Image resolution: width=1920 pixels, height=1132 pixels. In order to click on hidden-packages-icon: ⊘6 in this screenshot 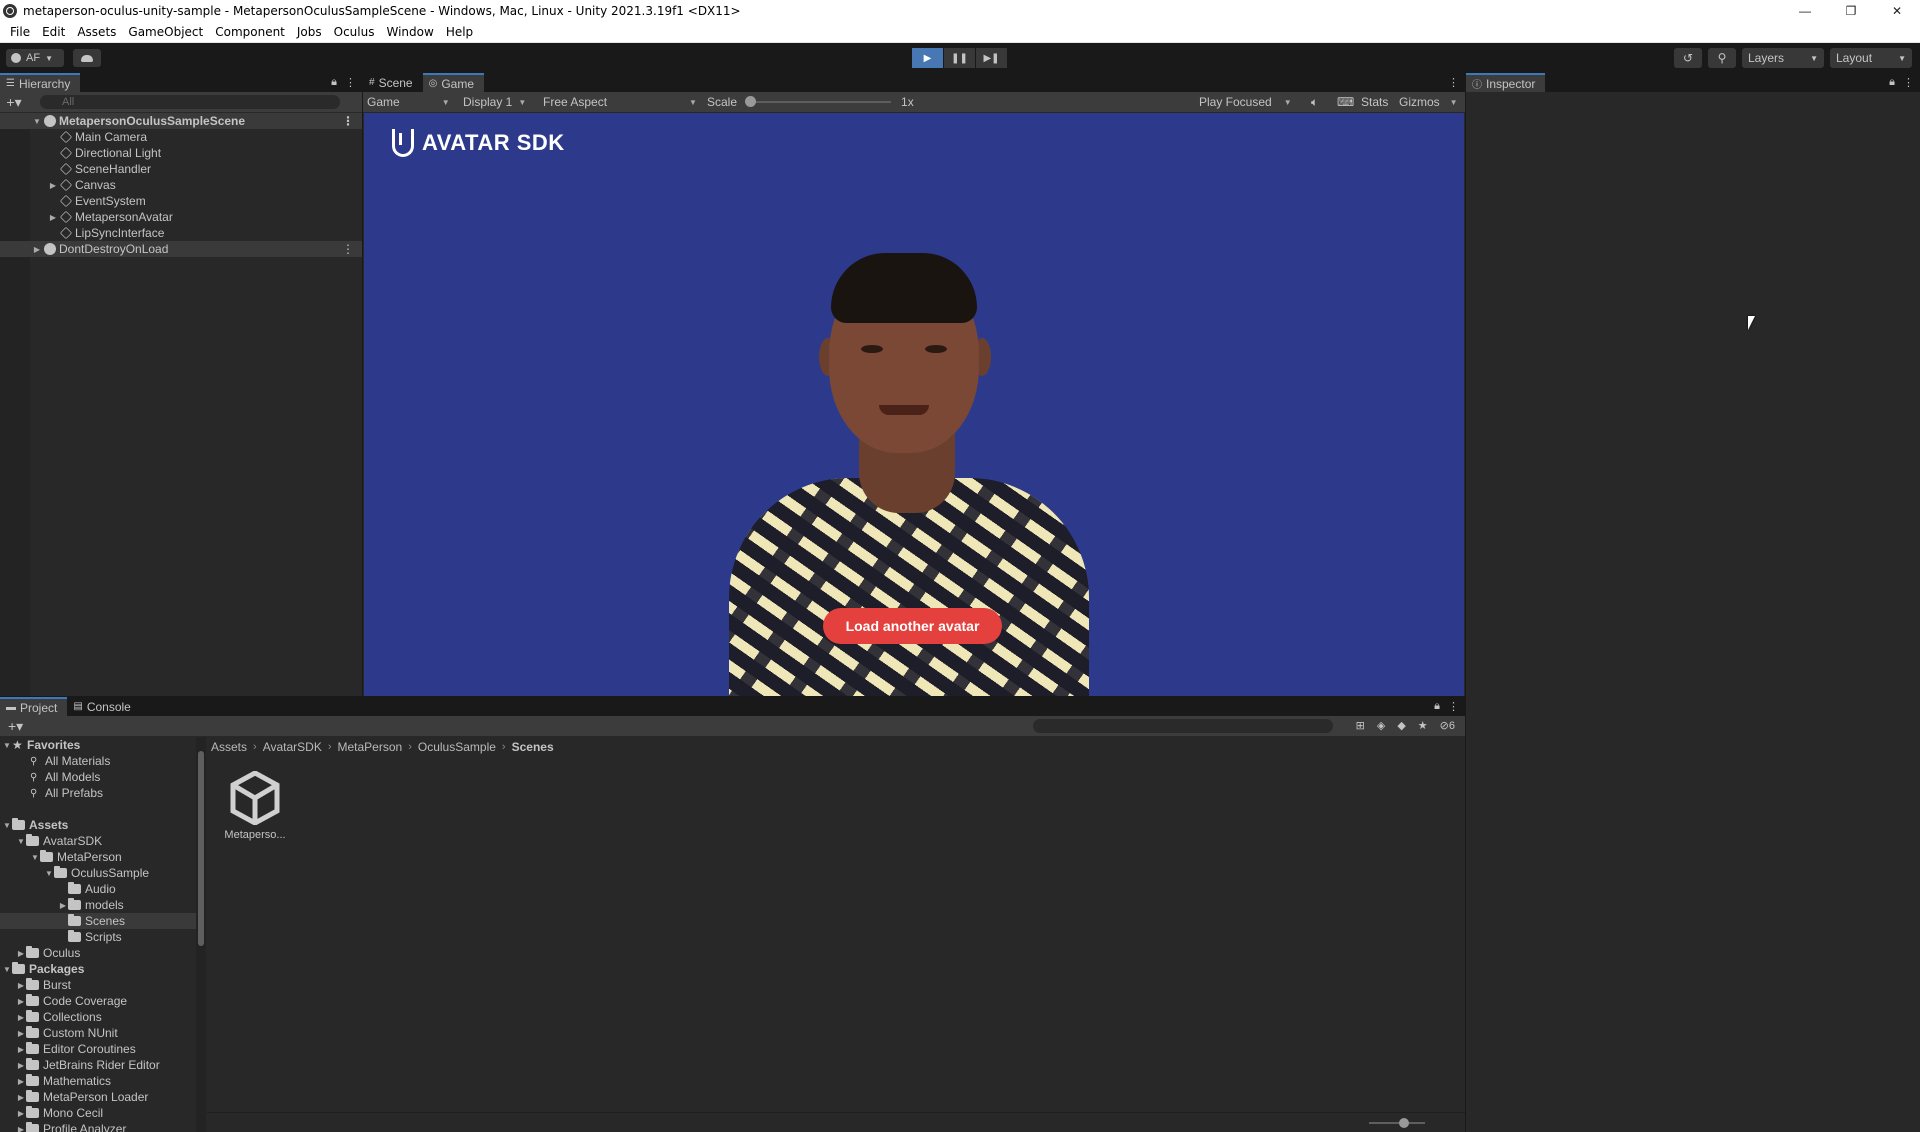, I will do `click(1447, 725)`.